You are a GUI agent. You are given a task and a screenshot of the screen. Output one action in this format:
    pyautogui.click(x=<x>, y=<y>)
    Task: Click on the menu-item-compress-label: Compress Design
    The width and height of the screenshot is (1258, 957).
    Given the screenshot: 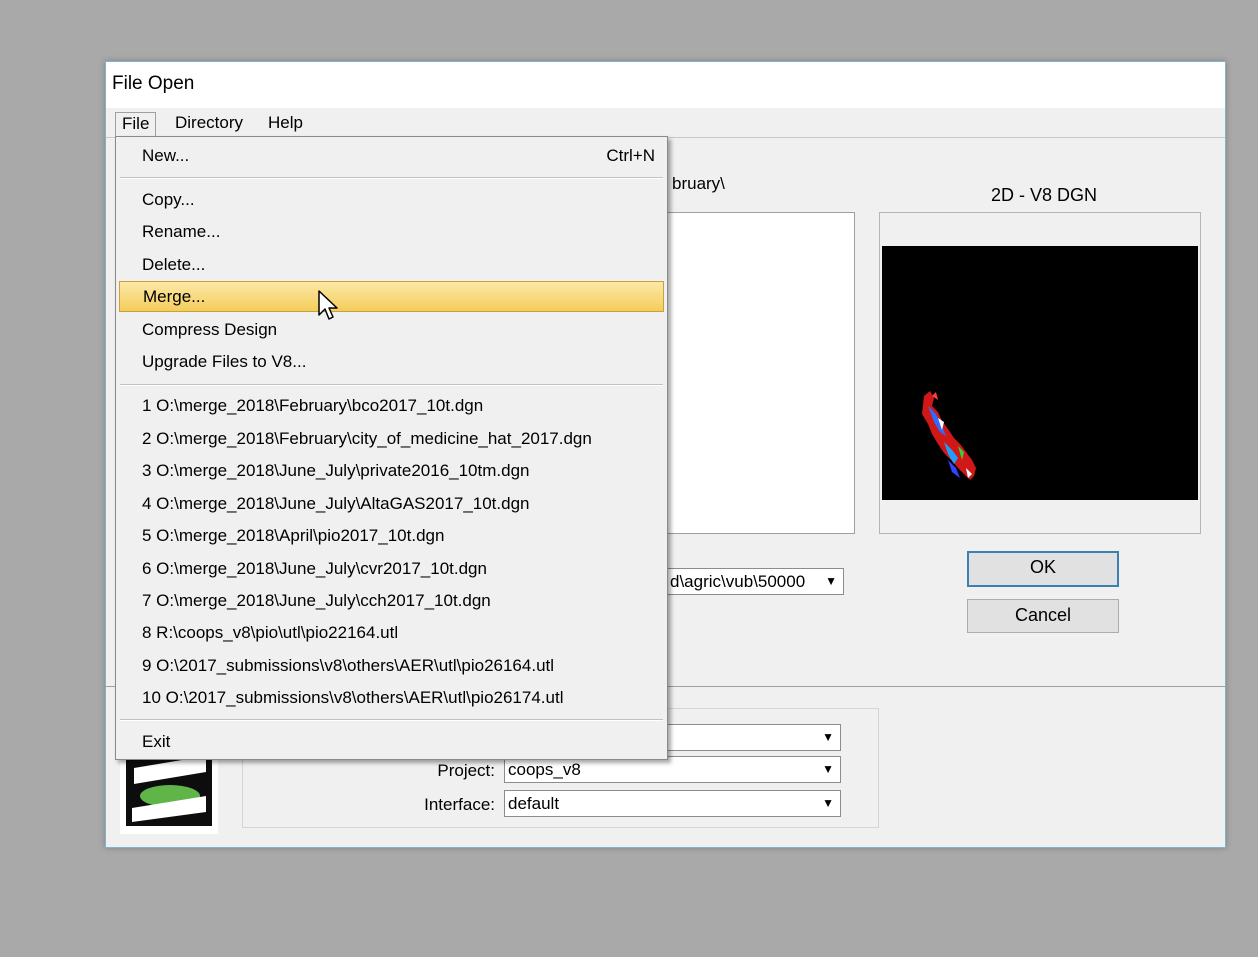 What is the action you would take?
    pyautogui.click(x=210, y=329)
    